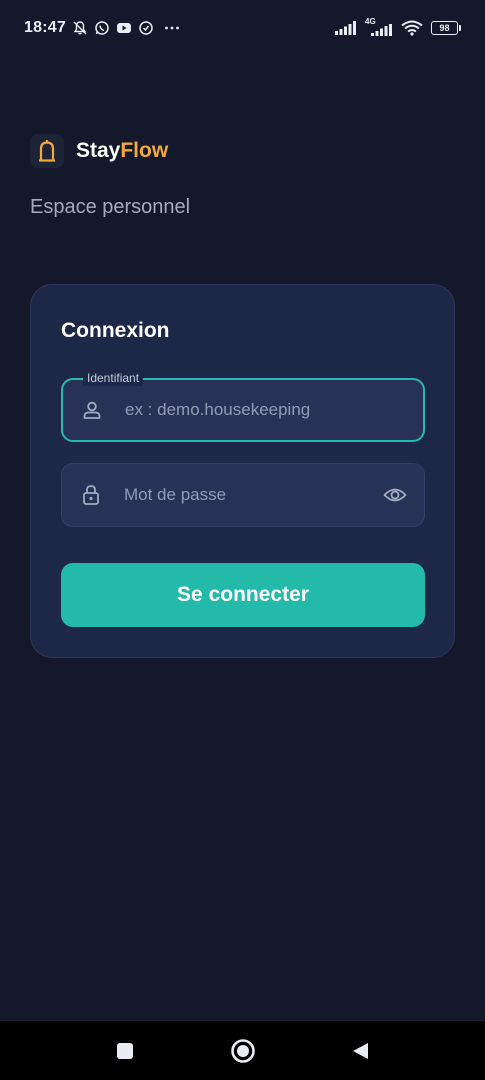 The width and height of the screenshot is (485, 1080). What do you see at coordinates (379, 27) in the screenshot?
I see `signal-4g-icon: 4G` at bounding box center [379, 27].